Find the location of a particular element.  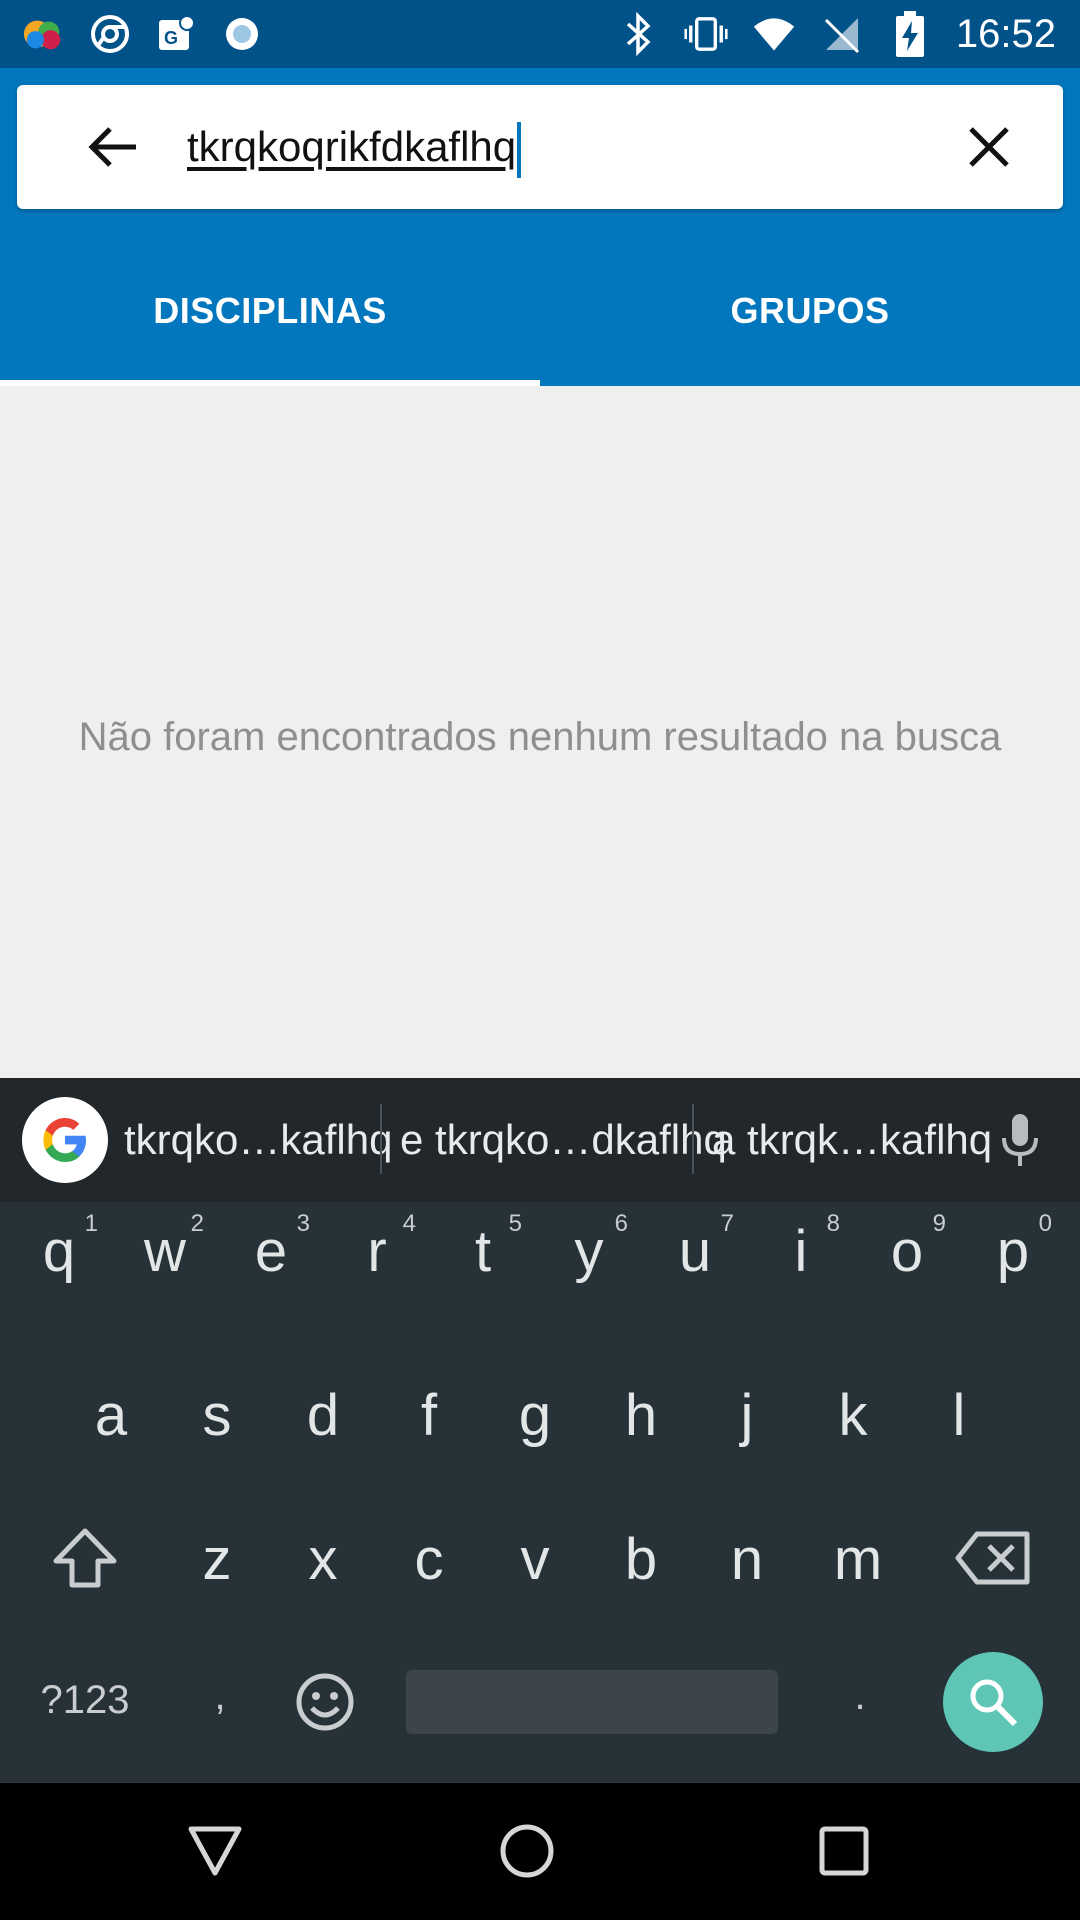

key-y: y6 is located at coordinates (589, 1247).